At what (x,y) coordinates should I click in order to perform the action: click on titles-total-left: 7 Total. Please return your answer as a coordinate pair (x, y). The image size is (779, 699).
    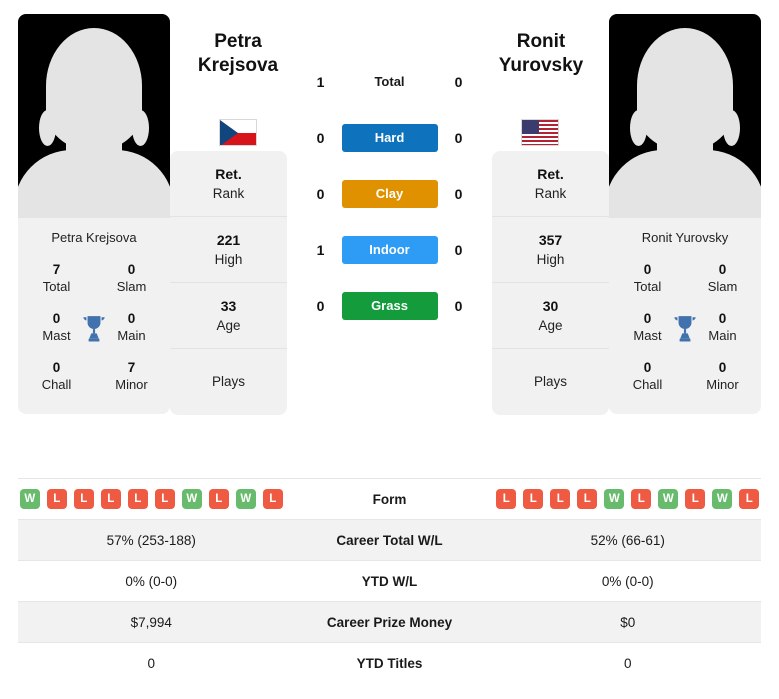
    Looking at the image, I should click on (56, 278).